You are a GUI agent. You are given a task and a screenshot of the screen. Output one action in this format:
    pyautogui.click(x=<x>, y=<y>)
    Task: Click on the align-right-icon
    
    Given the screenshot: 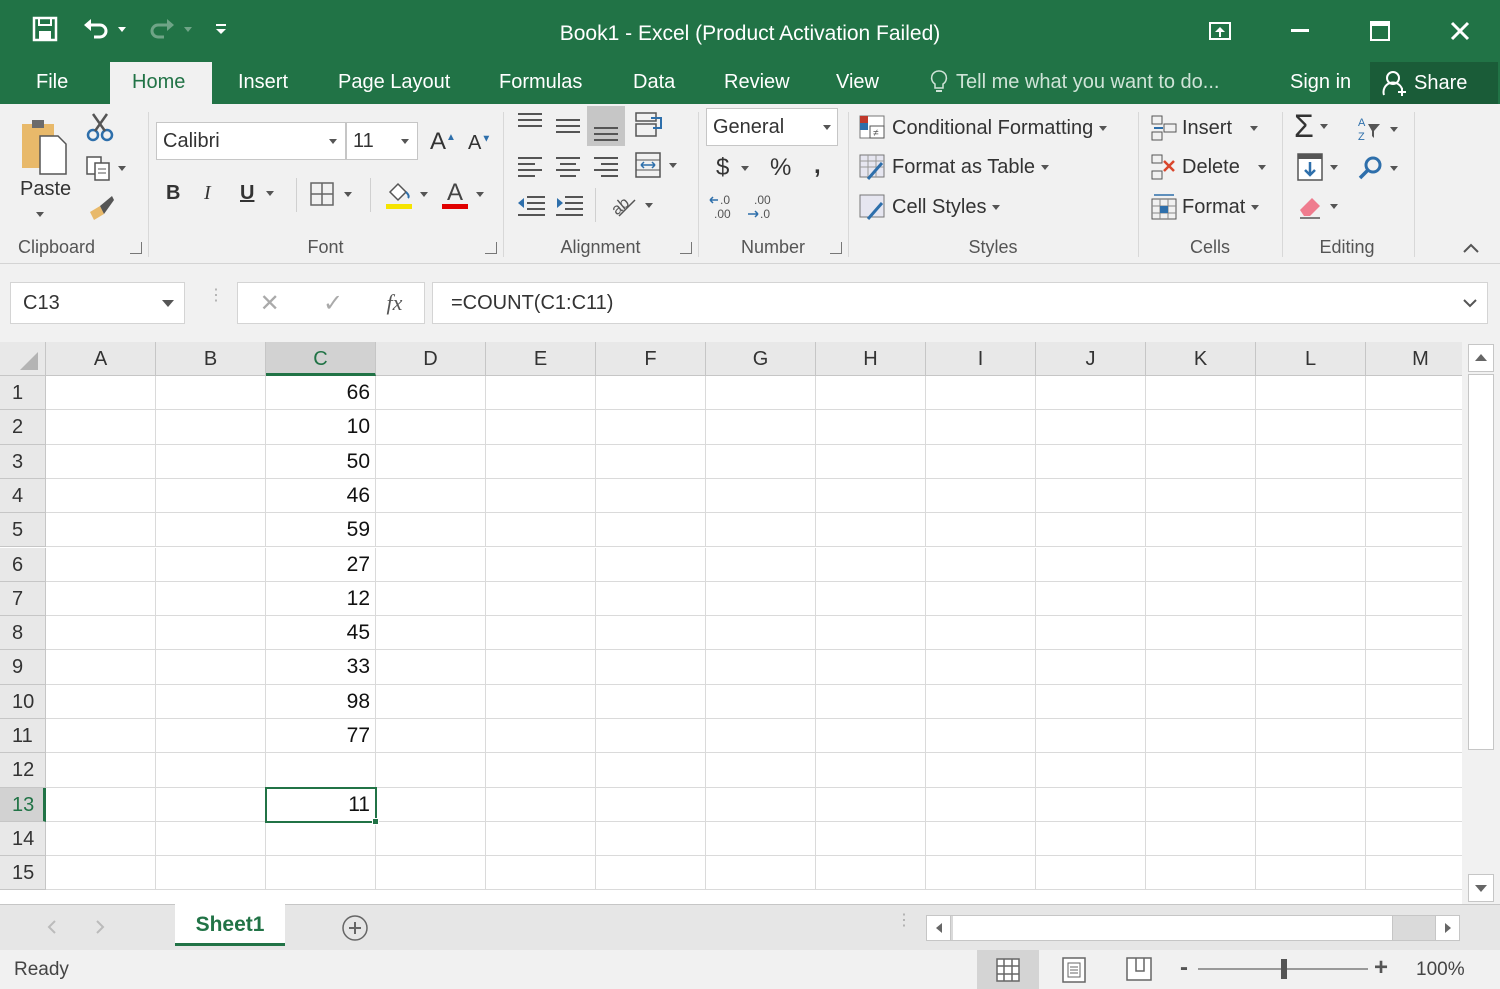 What is the action you would take?
    pyautogui.click(x=606, y=166)
    